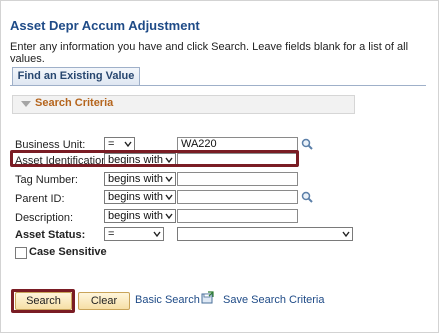  Describe the element at coordinates (183, 104) in the screenshot. I see `search-criteria-header: Search Criteria` at that location.